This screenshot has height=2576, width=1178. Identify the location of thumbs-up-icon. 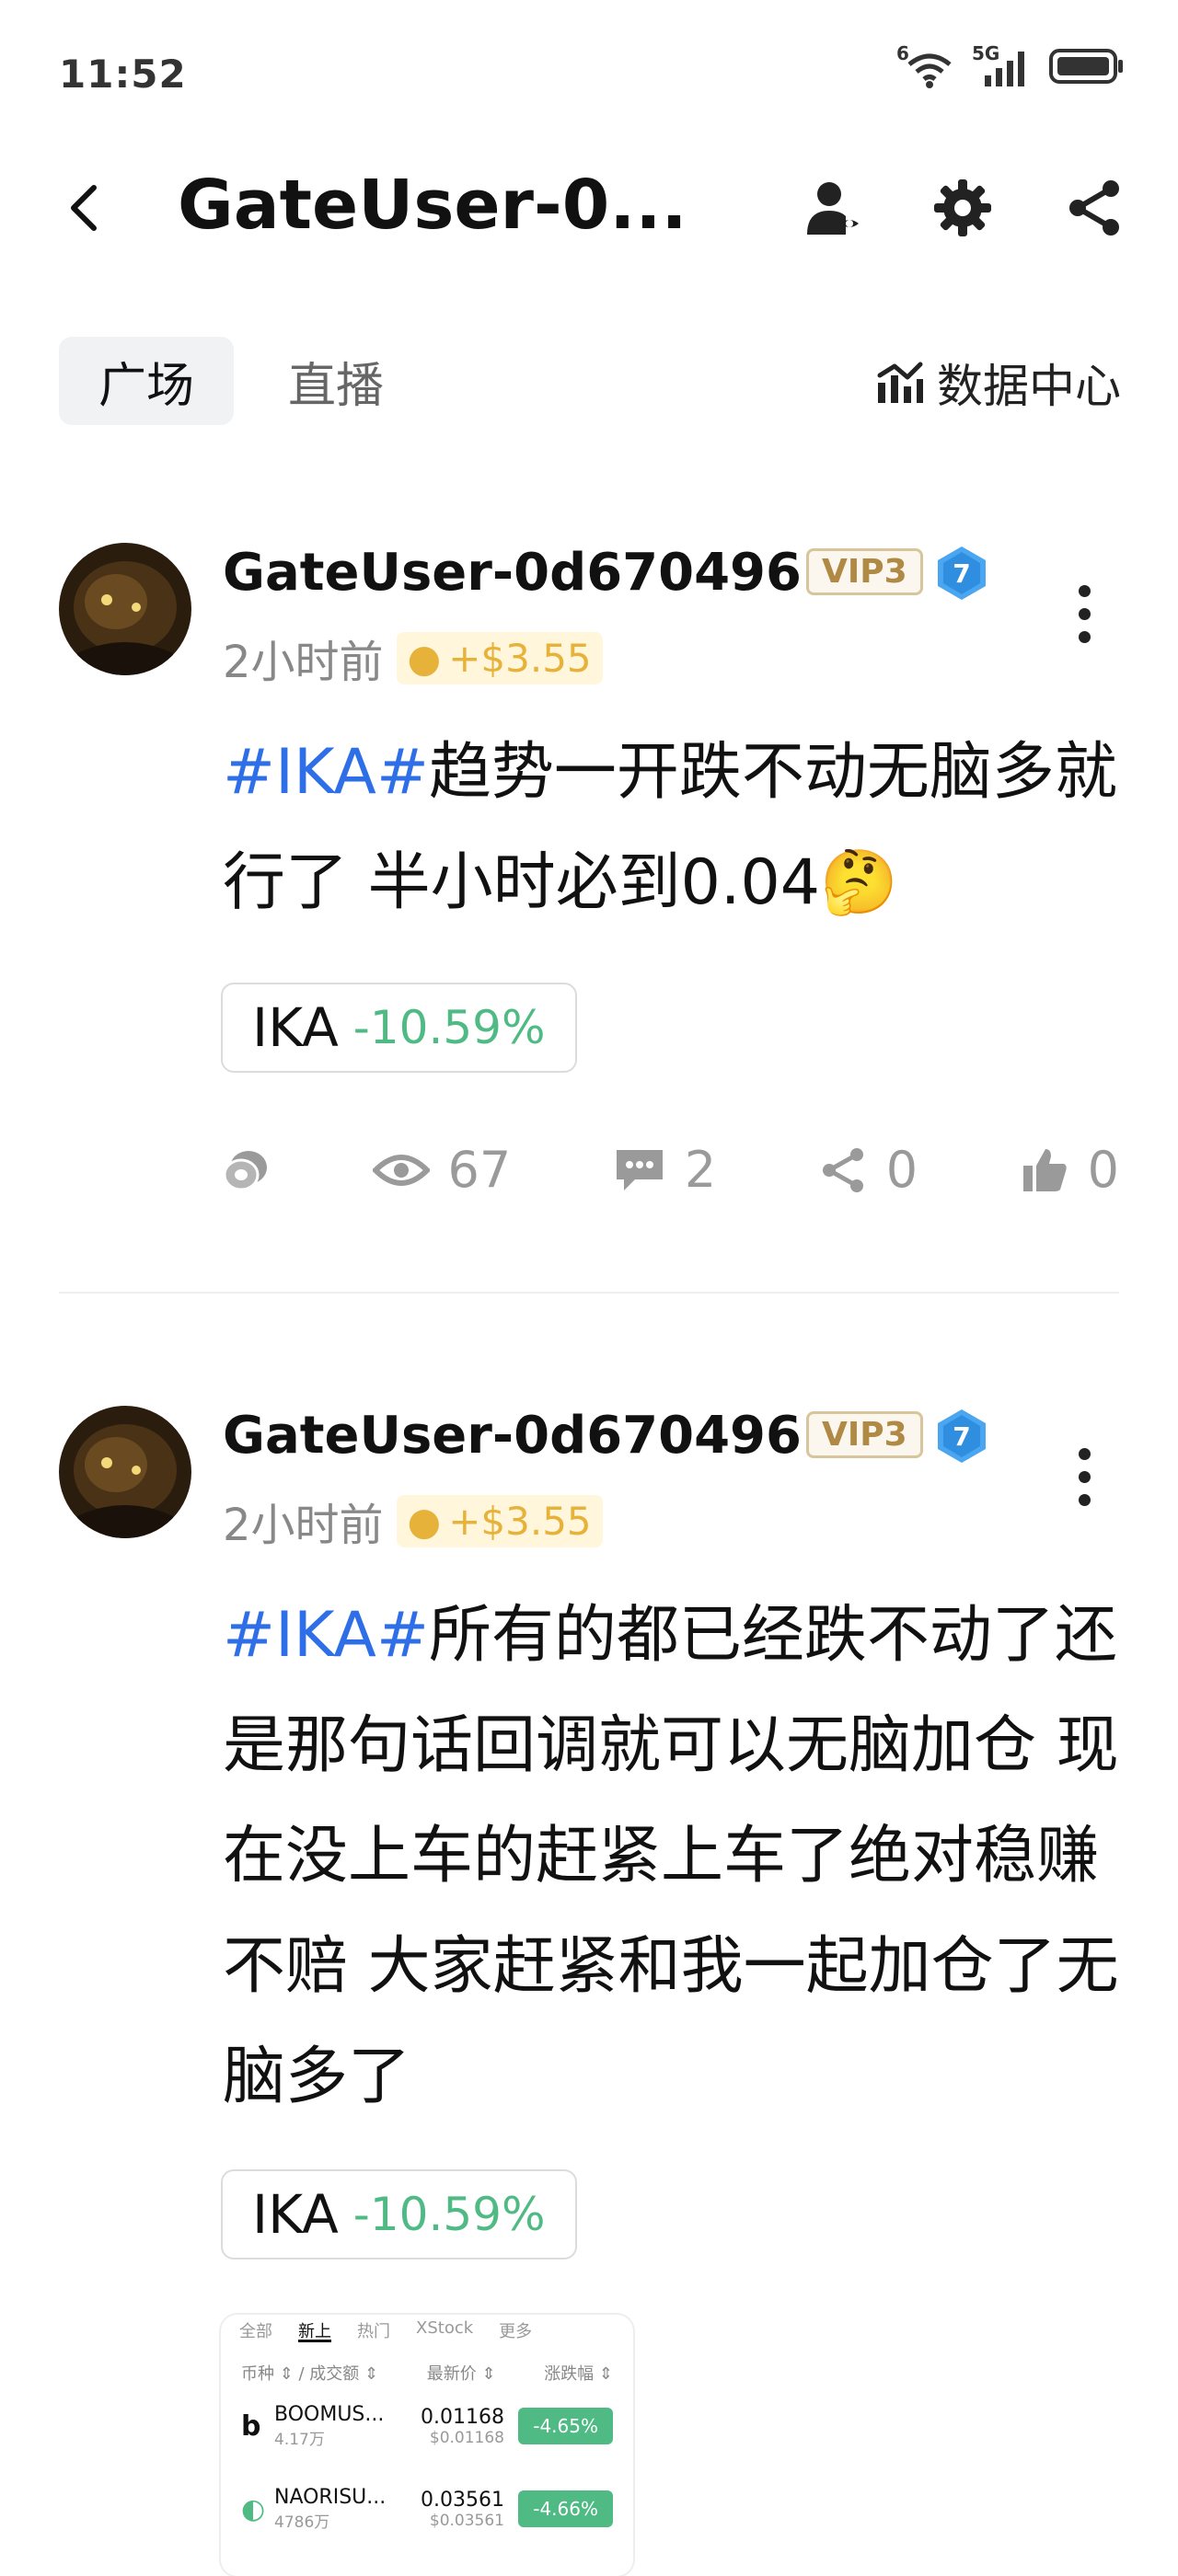
(1044, 1169).